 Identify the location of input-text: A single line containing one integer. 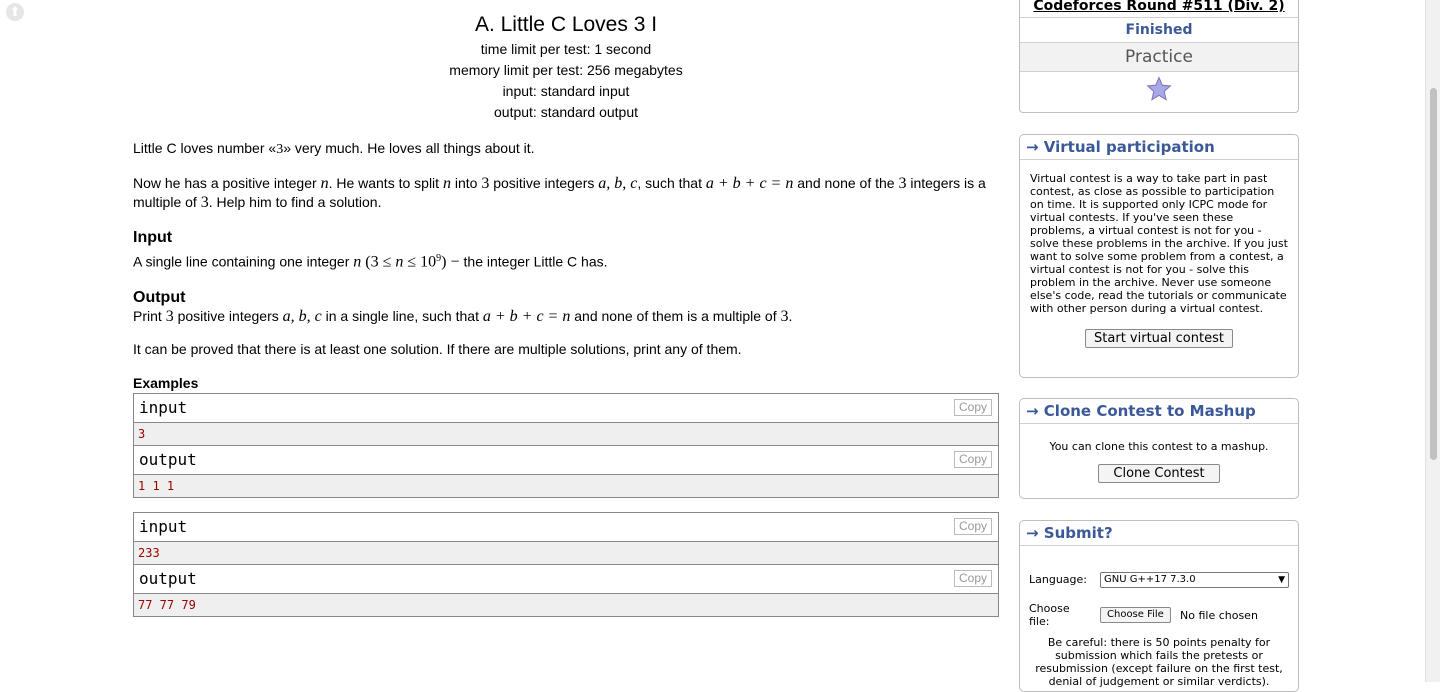
(243, 261).